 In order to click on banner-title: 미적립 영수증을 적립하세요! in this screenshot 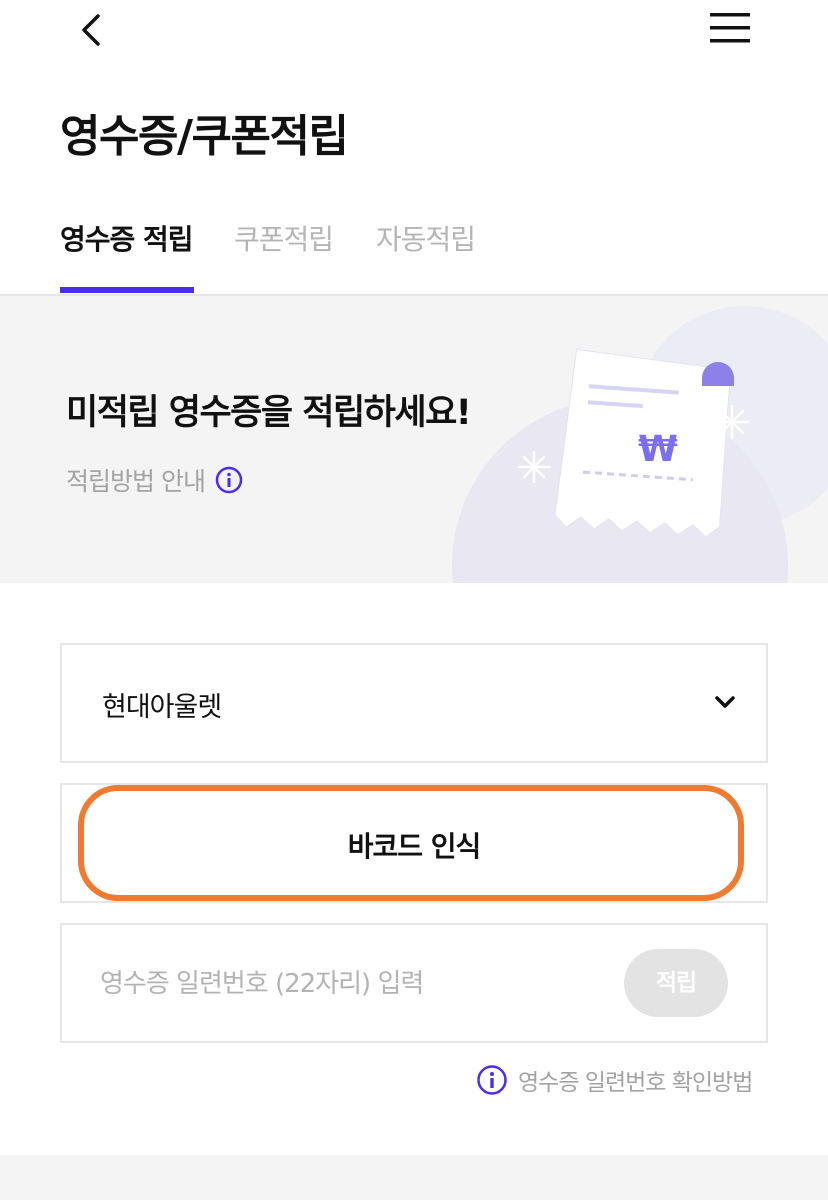, I will do `click(269, 413)`.